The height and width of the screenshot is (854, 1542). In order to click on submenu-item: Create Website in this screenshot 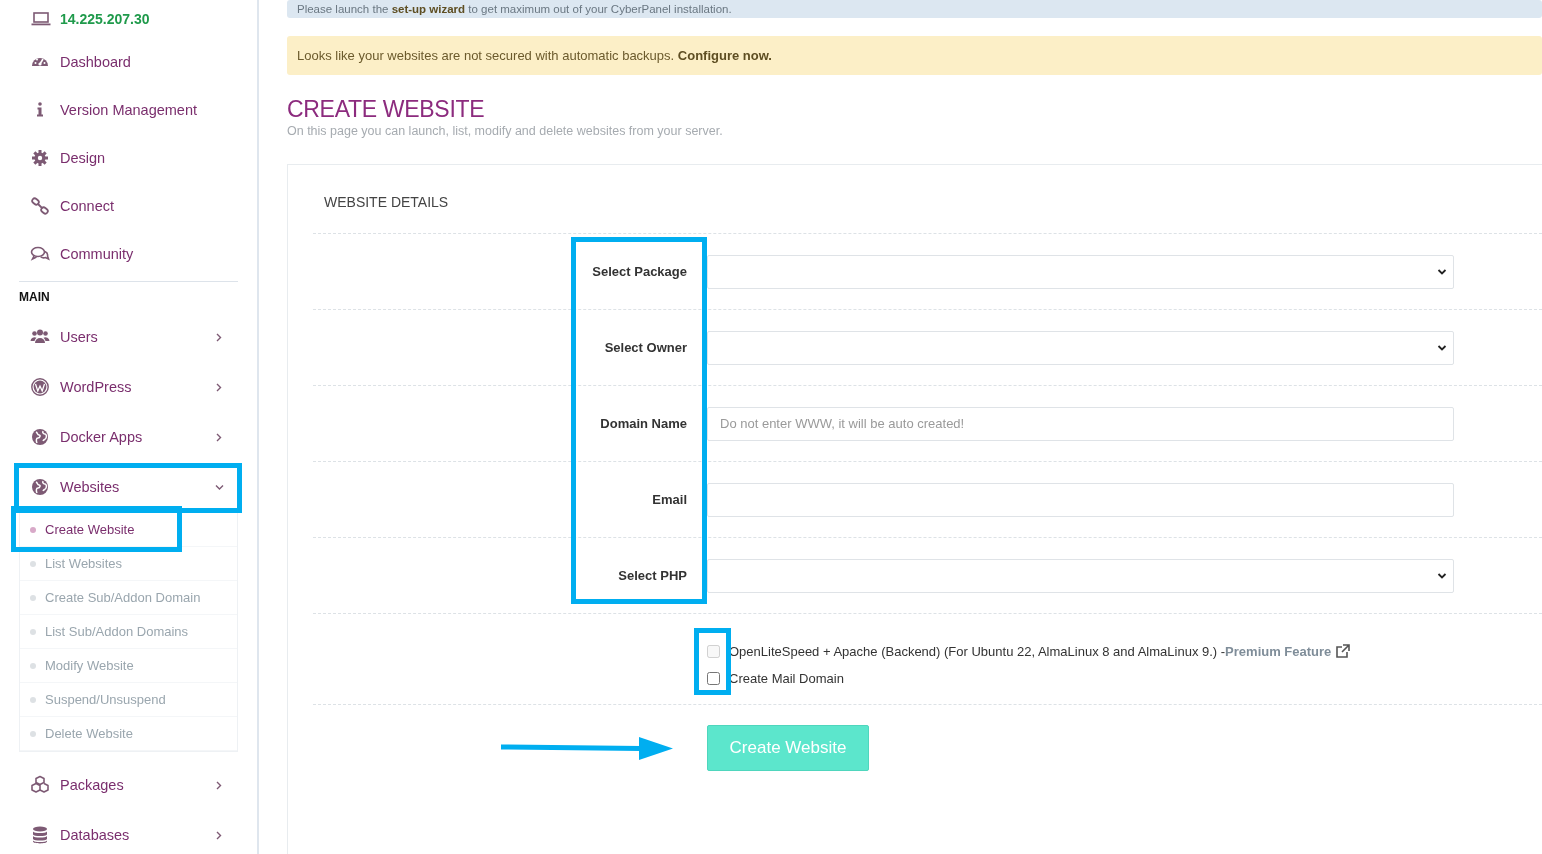, I will do `click(128, 530)`.